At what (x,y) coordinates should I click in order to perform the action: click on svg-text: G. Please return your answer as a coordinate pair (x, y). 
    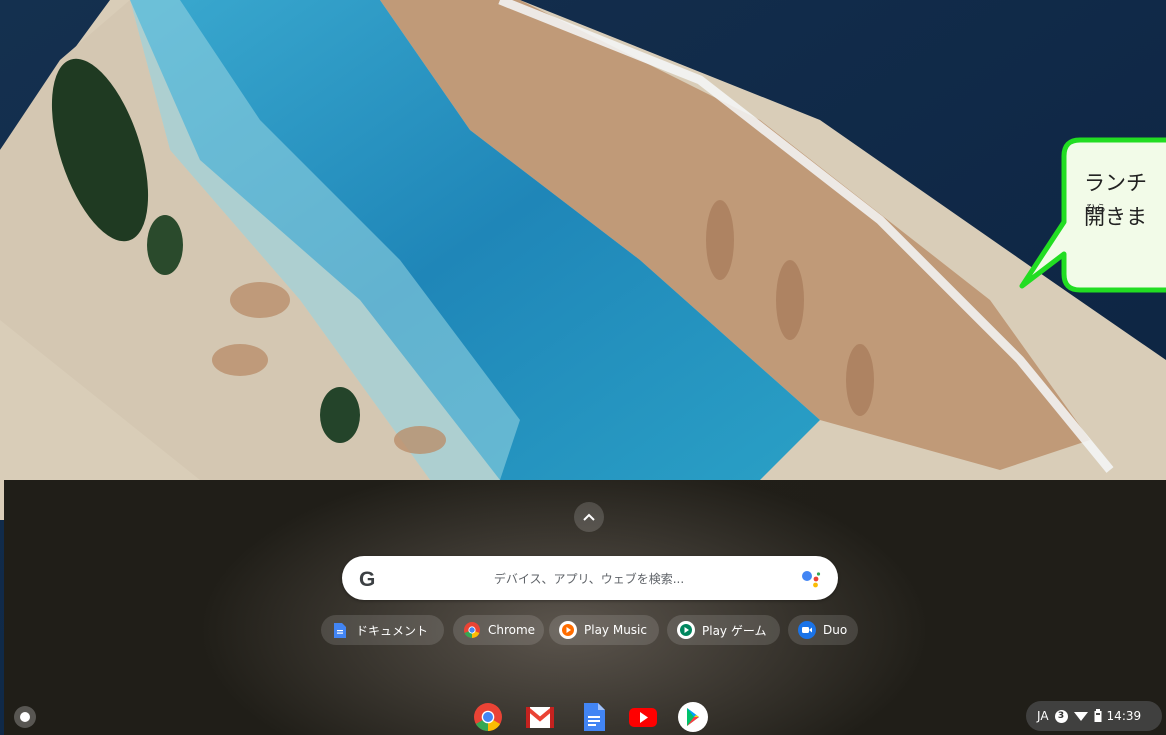
    Looking at the image, I should click on (367, 579).